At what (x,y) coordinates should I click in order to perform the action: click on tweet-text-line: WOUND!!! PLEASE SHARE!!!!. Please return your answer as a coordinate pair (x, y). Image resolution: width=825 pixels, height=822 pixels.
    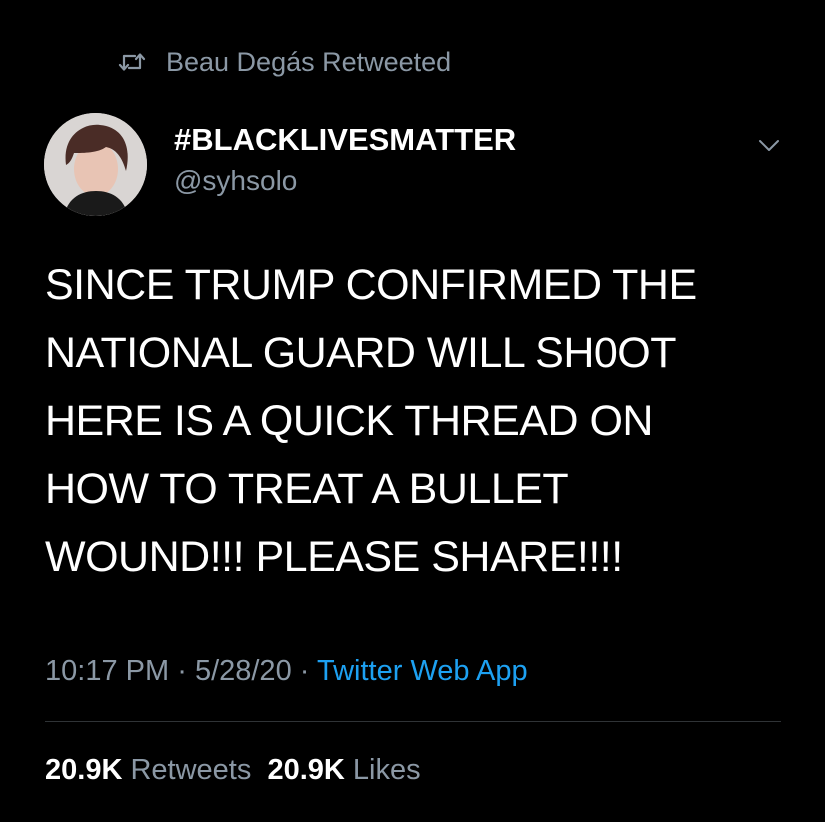
    Looking at the image, I should click on (334, 557).